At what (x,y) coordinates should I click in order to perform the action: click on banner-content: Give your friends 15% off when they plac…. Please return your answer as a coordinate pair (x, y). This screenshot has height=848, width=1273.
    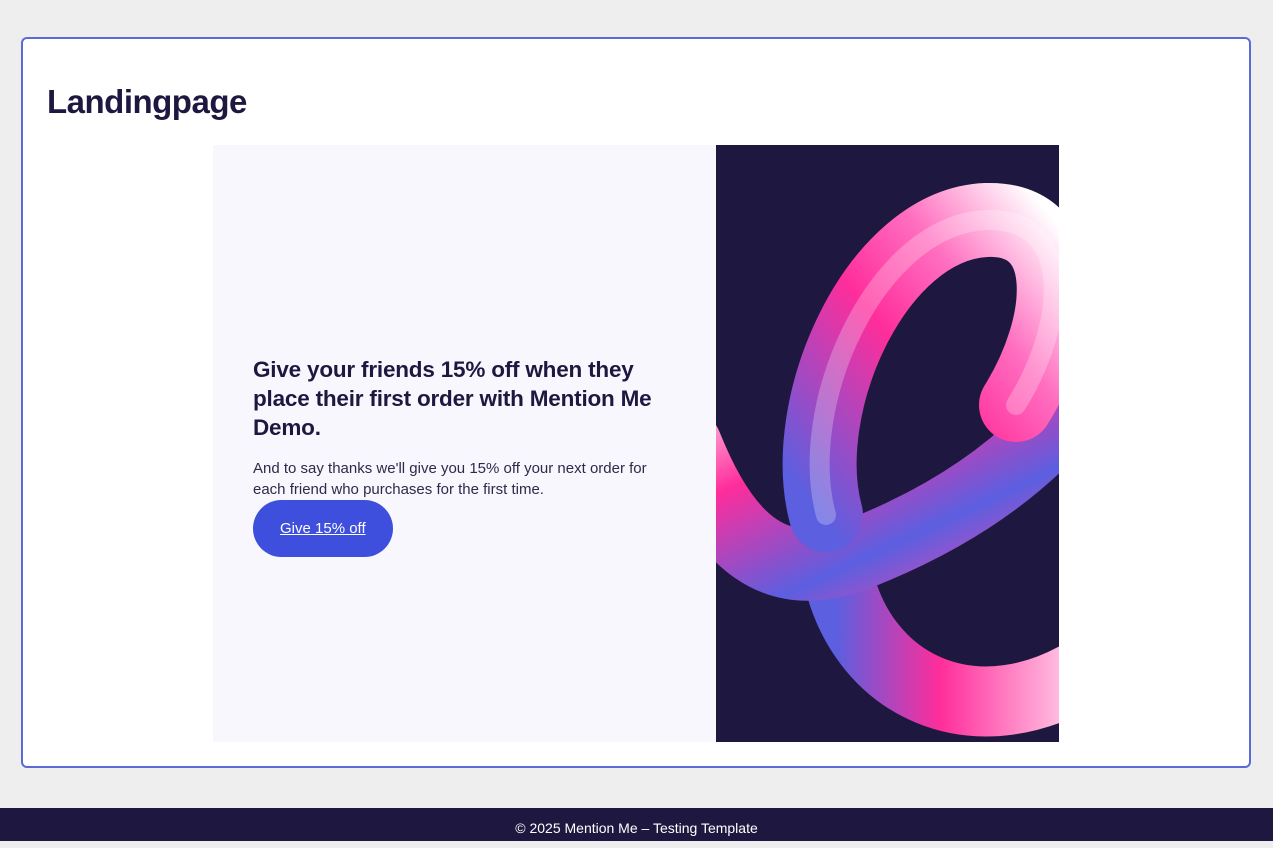
    Looking at the image, I should click on (465, 456).